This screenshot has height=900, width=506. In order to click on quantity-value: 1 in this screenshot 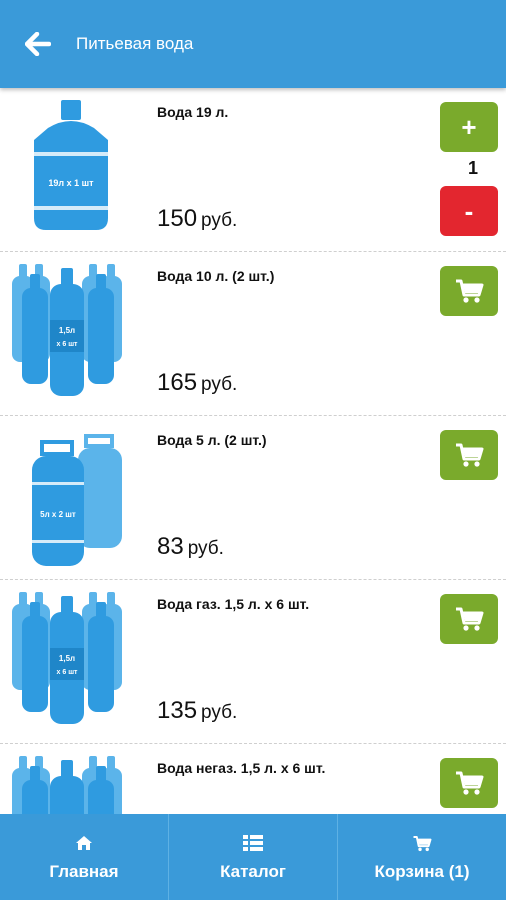, I will do `click(472, 168)`.